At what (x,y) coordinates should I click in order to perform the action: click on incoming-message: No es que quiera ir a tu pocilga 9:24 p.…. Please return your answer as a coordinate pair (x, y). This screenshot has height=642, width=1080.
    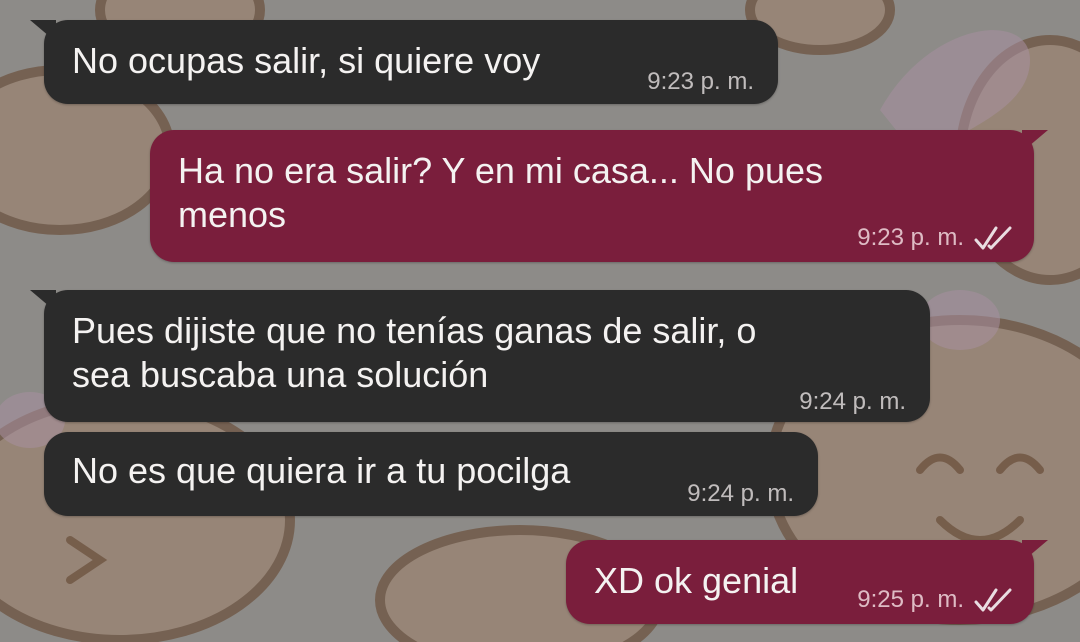
    Looking at the image, I should click on (431, 474).